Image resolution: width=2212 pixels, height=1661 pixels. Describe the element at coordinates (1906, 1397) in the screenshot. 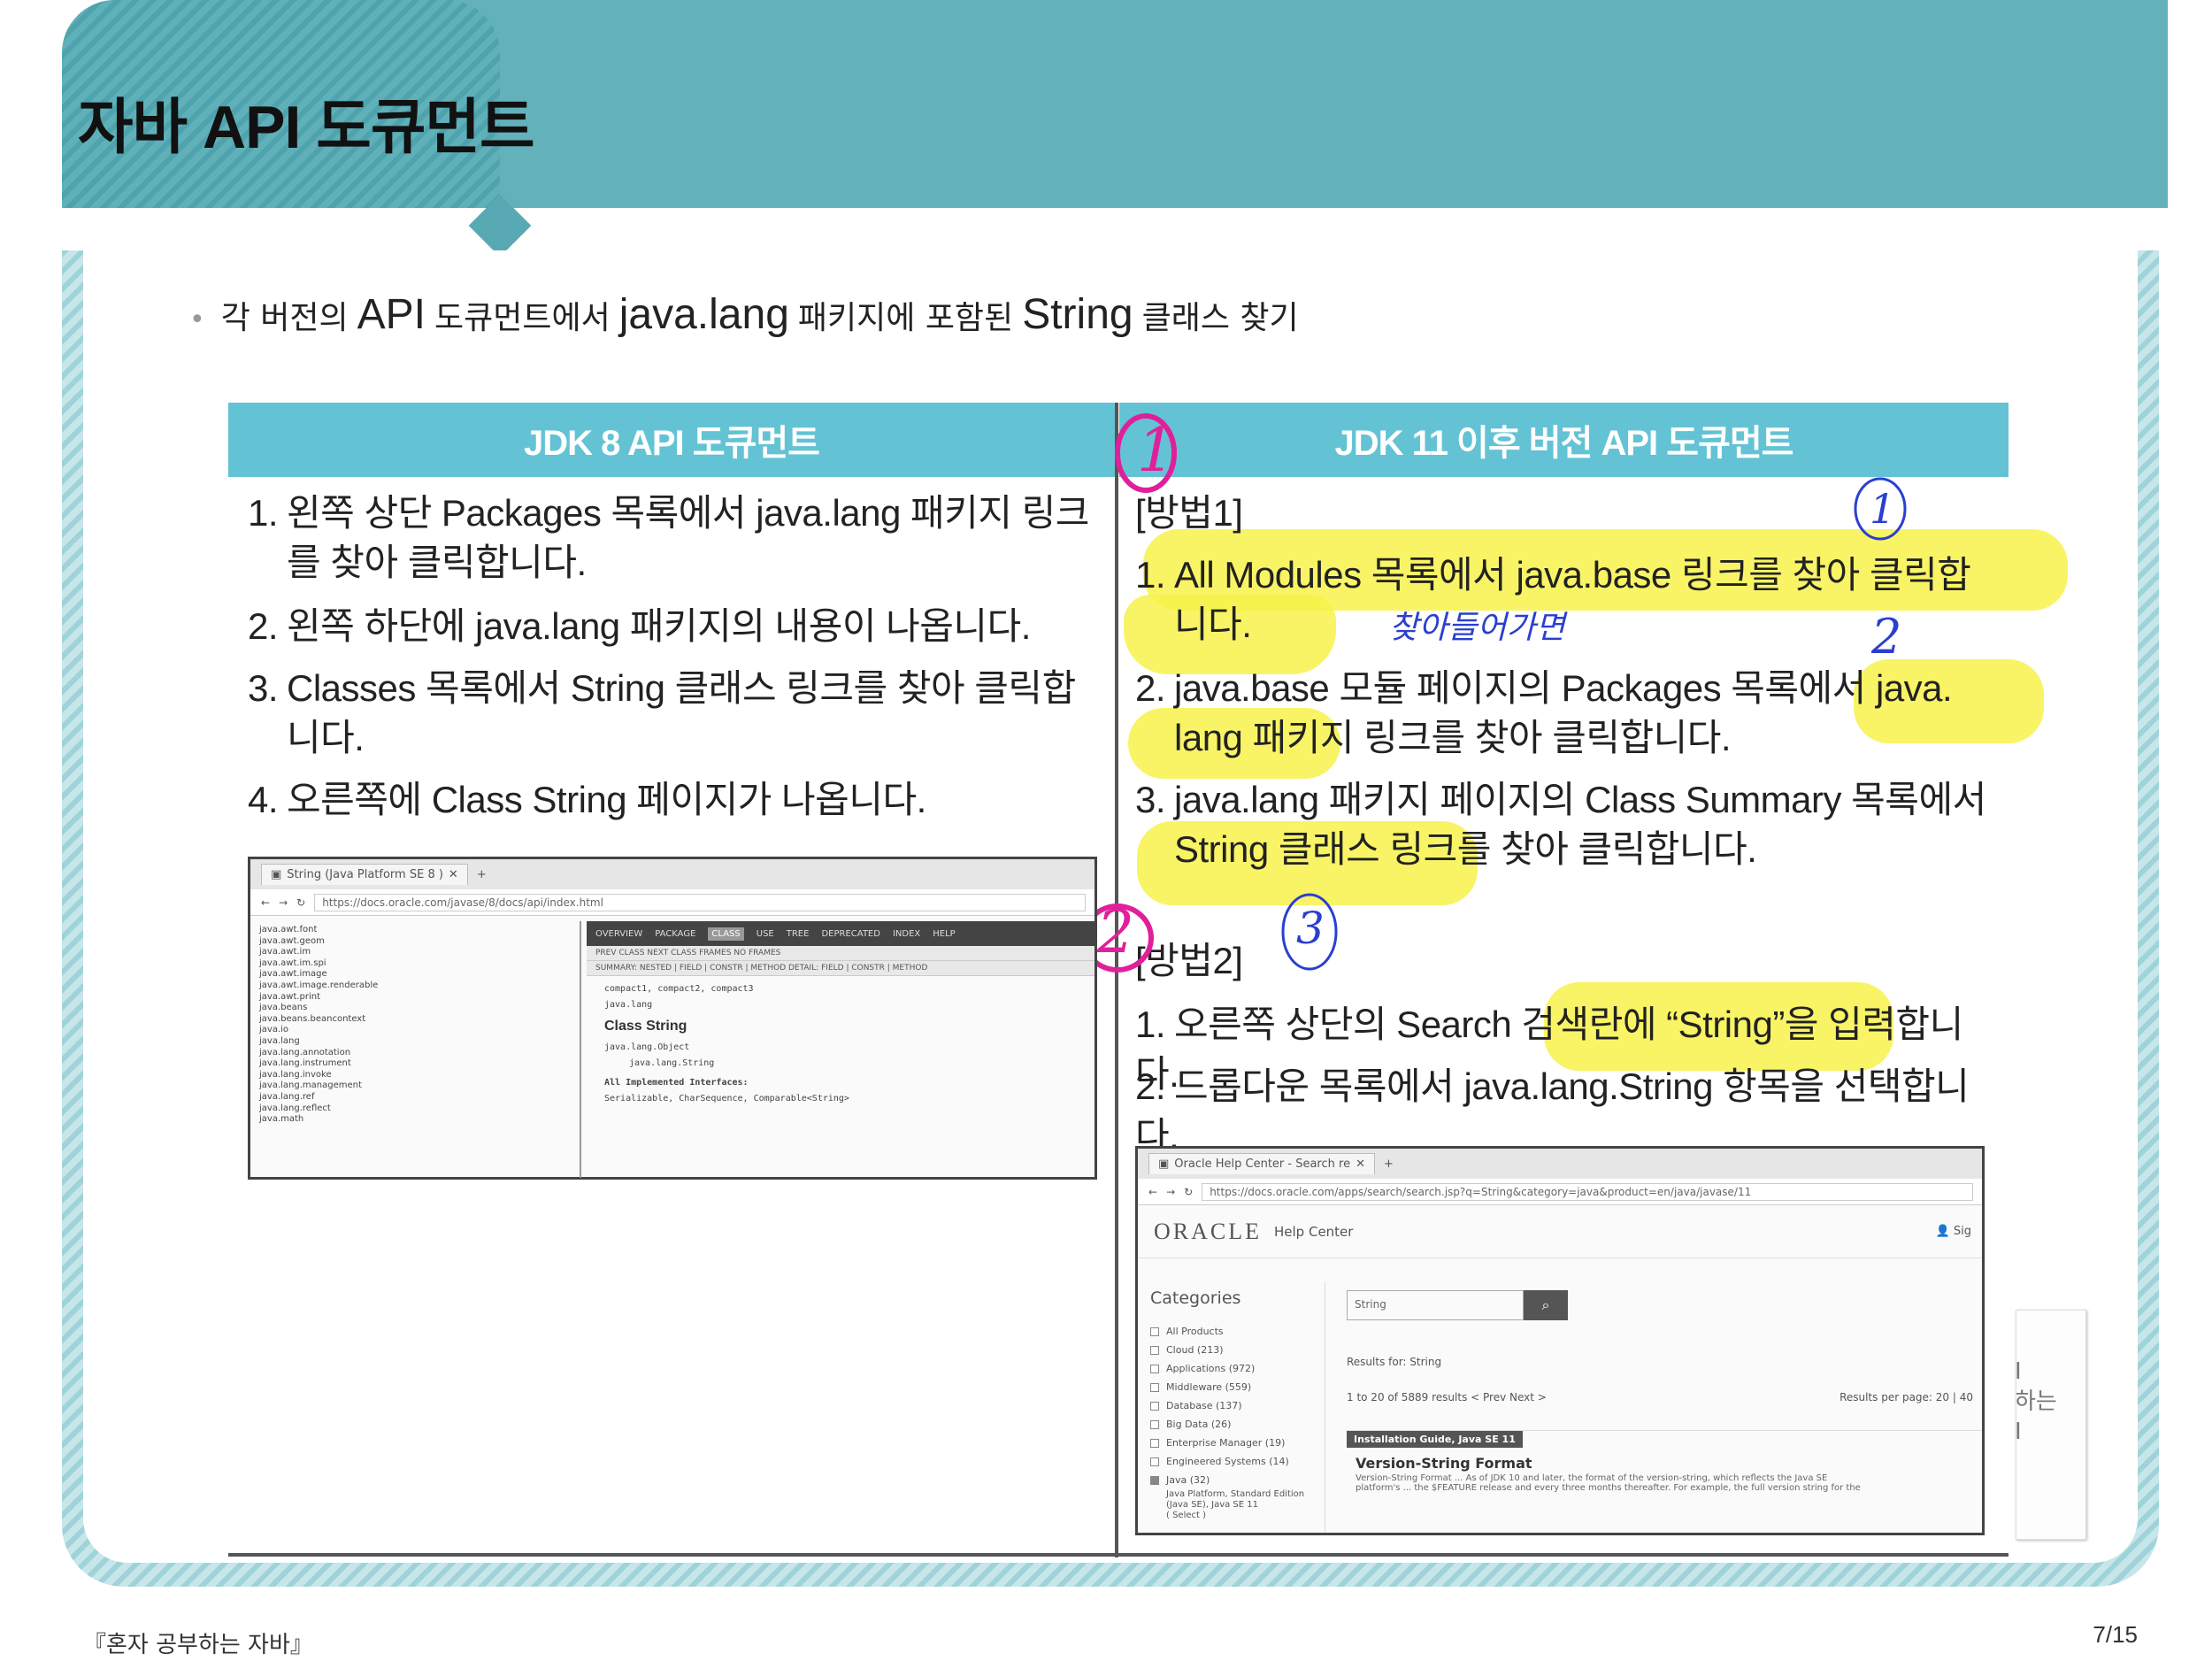

I see `results-per-page: Results per page: 20 | 40` at that location.